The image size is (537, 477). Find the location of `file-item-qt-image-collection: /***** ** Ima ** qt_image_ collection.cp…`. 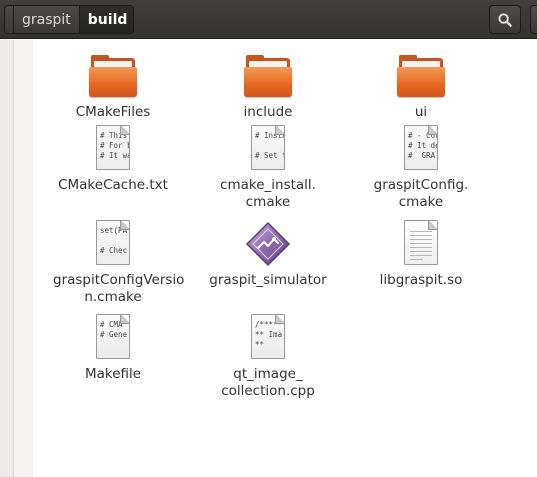

file-item-qt-image-collection: /***** ** Ima ** qt_image_ collection.cp… is located at coordinates (268, 356).